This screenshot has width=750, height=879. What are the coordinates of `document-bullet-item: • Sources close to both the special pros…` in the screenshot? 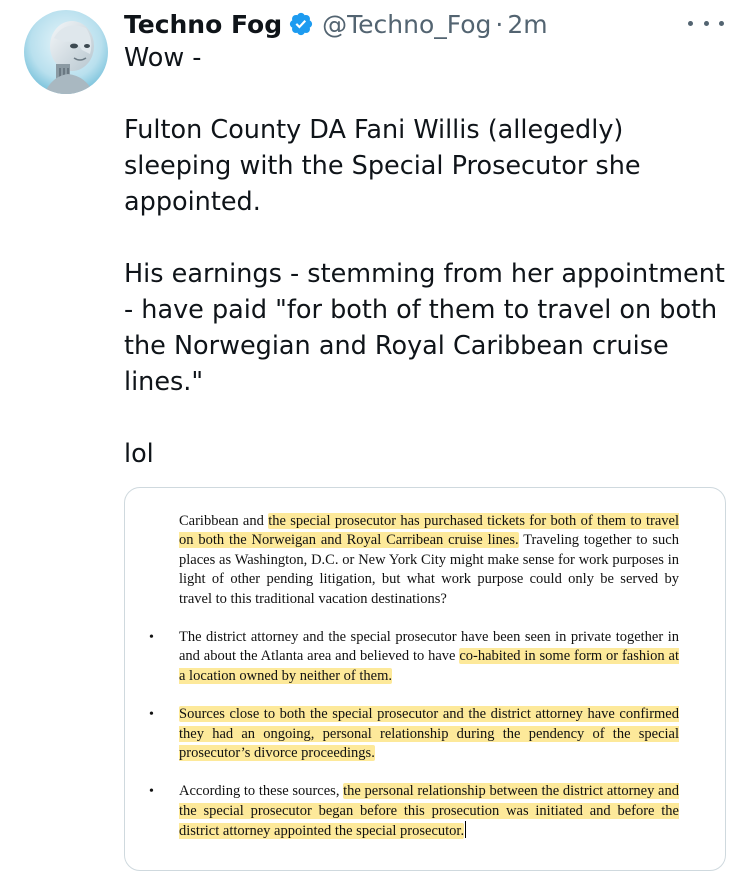 It's located at (414, 734).